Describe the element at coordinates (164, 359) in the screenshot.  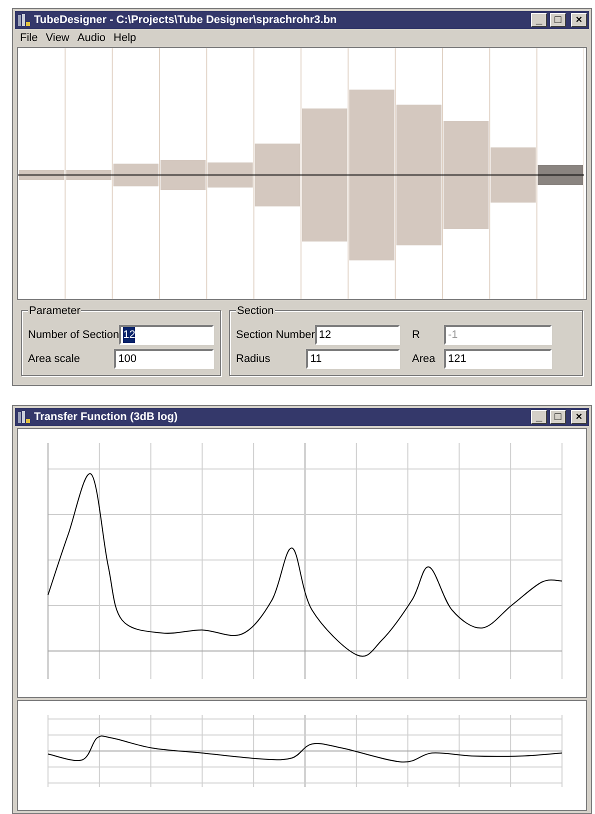
I see `text-field: 100` at that location.